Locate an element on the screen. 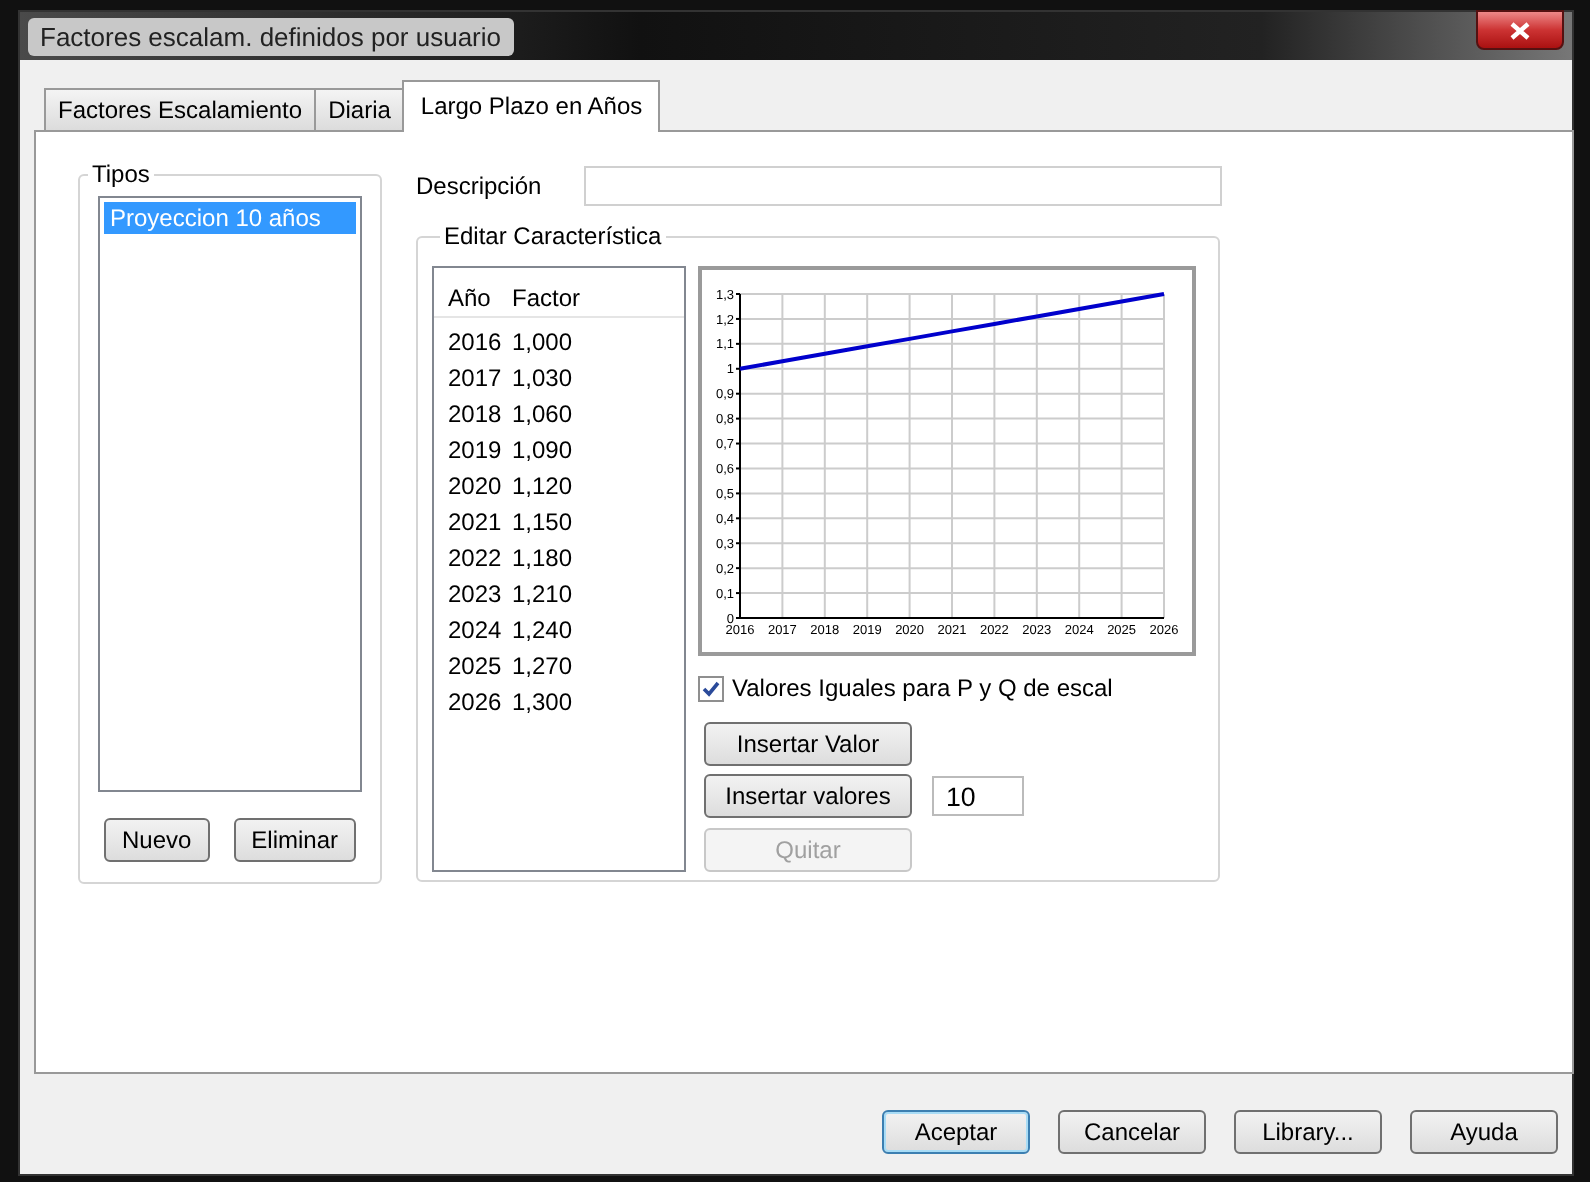 This screenshot has width=1590, height=1182. group-title: Tipos is located at coordinates (121, 174).